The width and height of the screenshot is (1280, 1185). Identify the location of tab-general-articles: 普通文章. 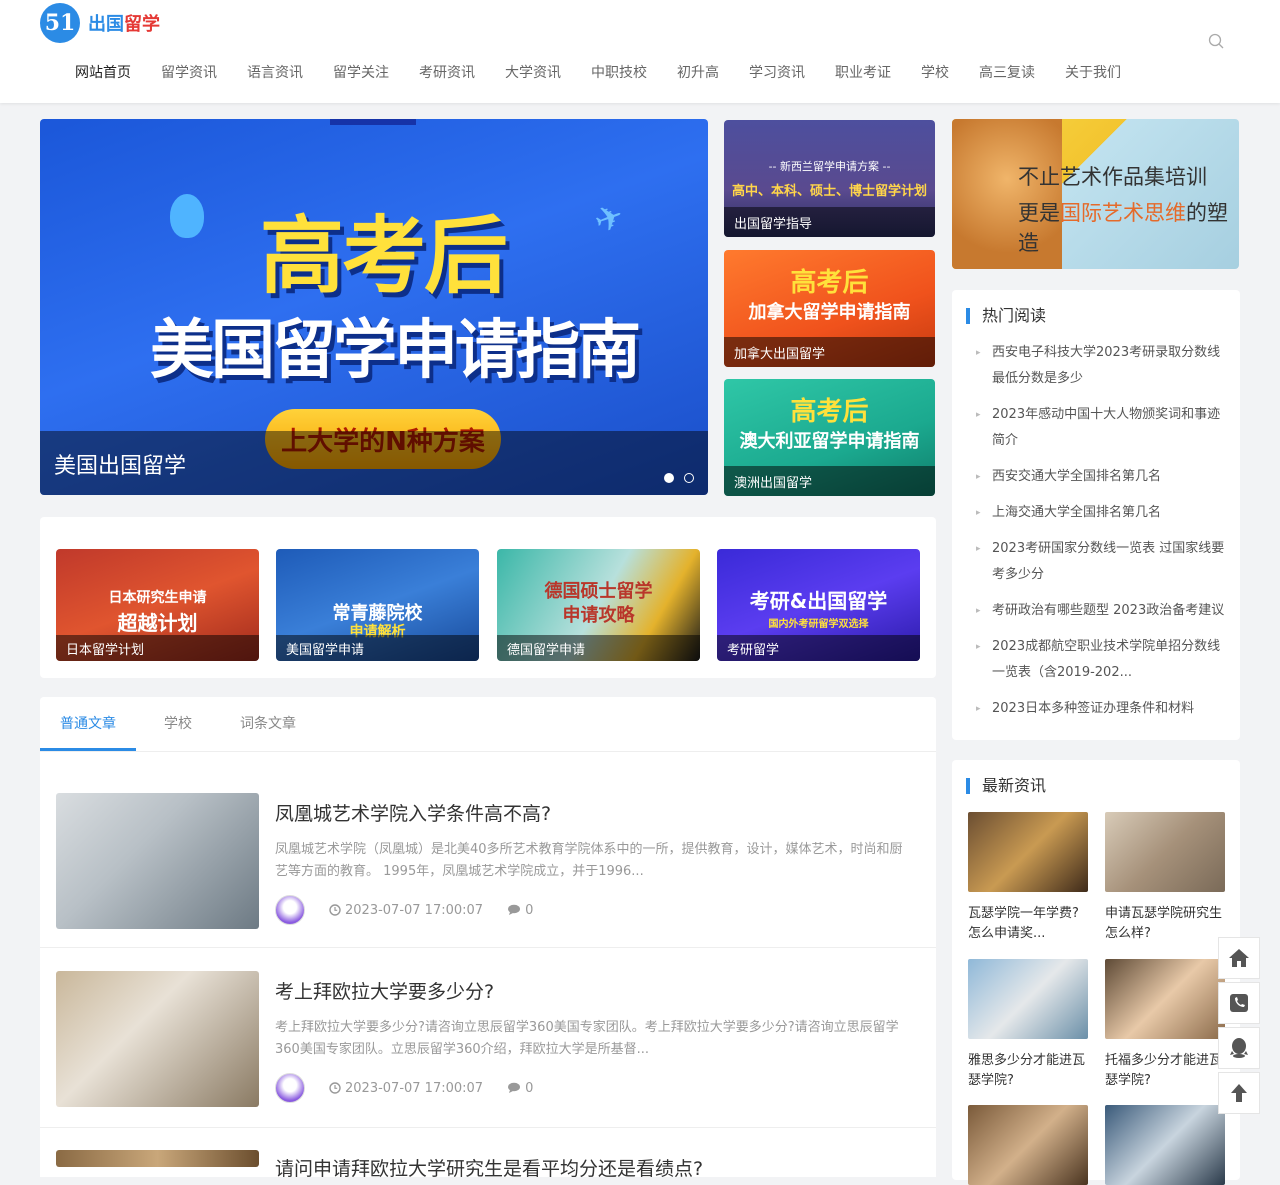
(88, 724).